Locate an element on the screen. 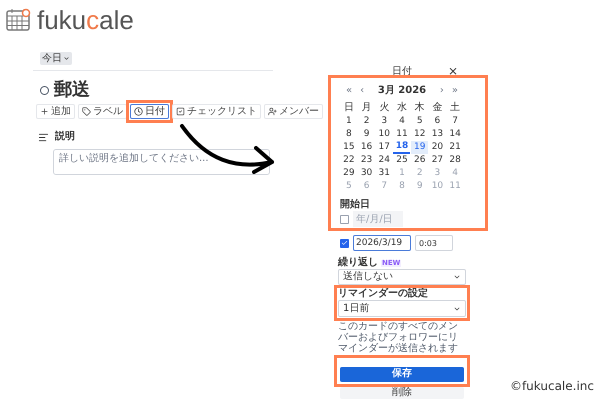 The image size is (600, 400). day-cell: 19 is located at coordinates (419, 147).